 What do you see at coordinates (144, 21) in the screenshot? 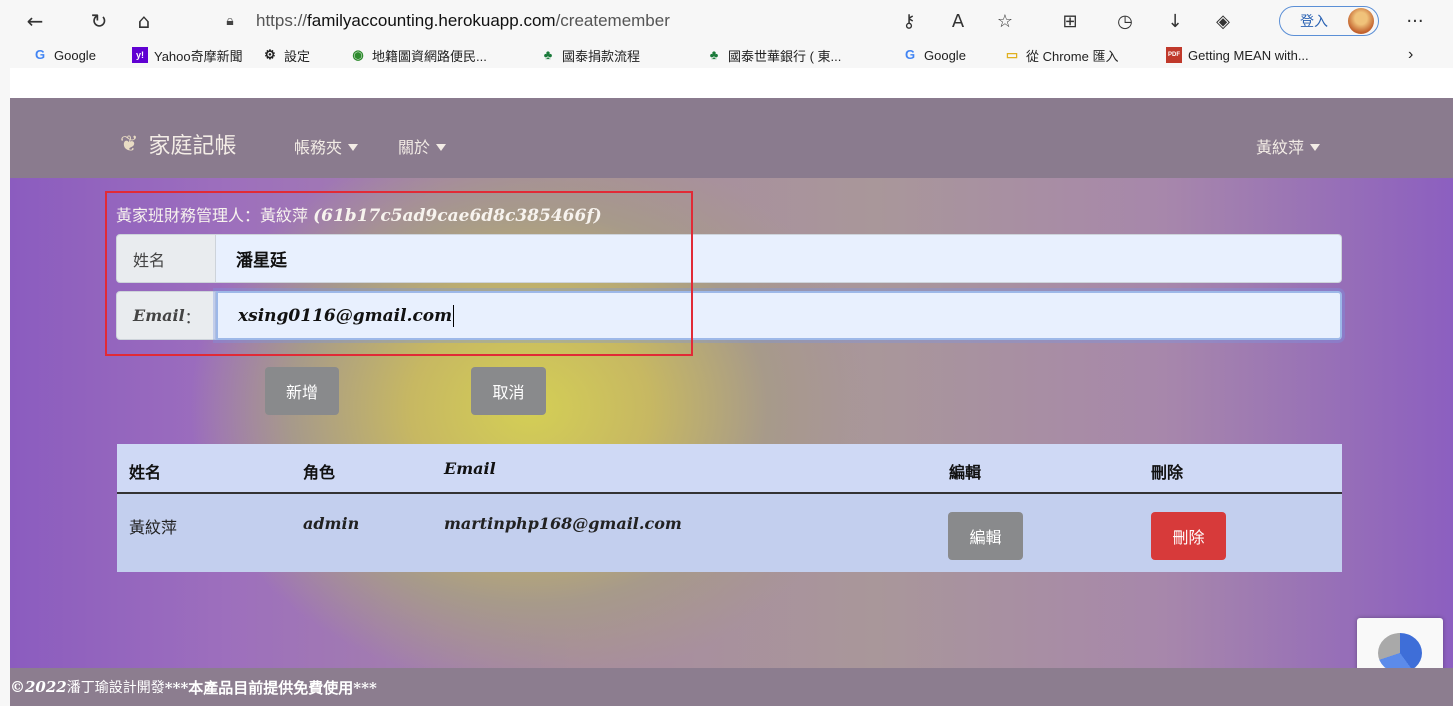
I see `home-icon: ⌂` at bounding box center [144, 21].